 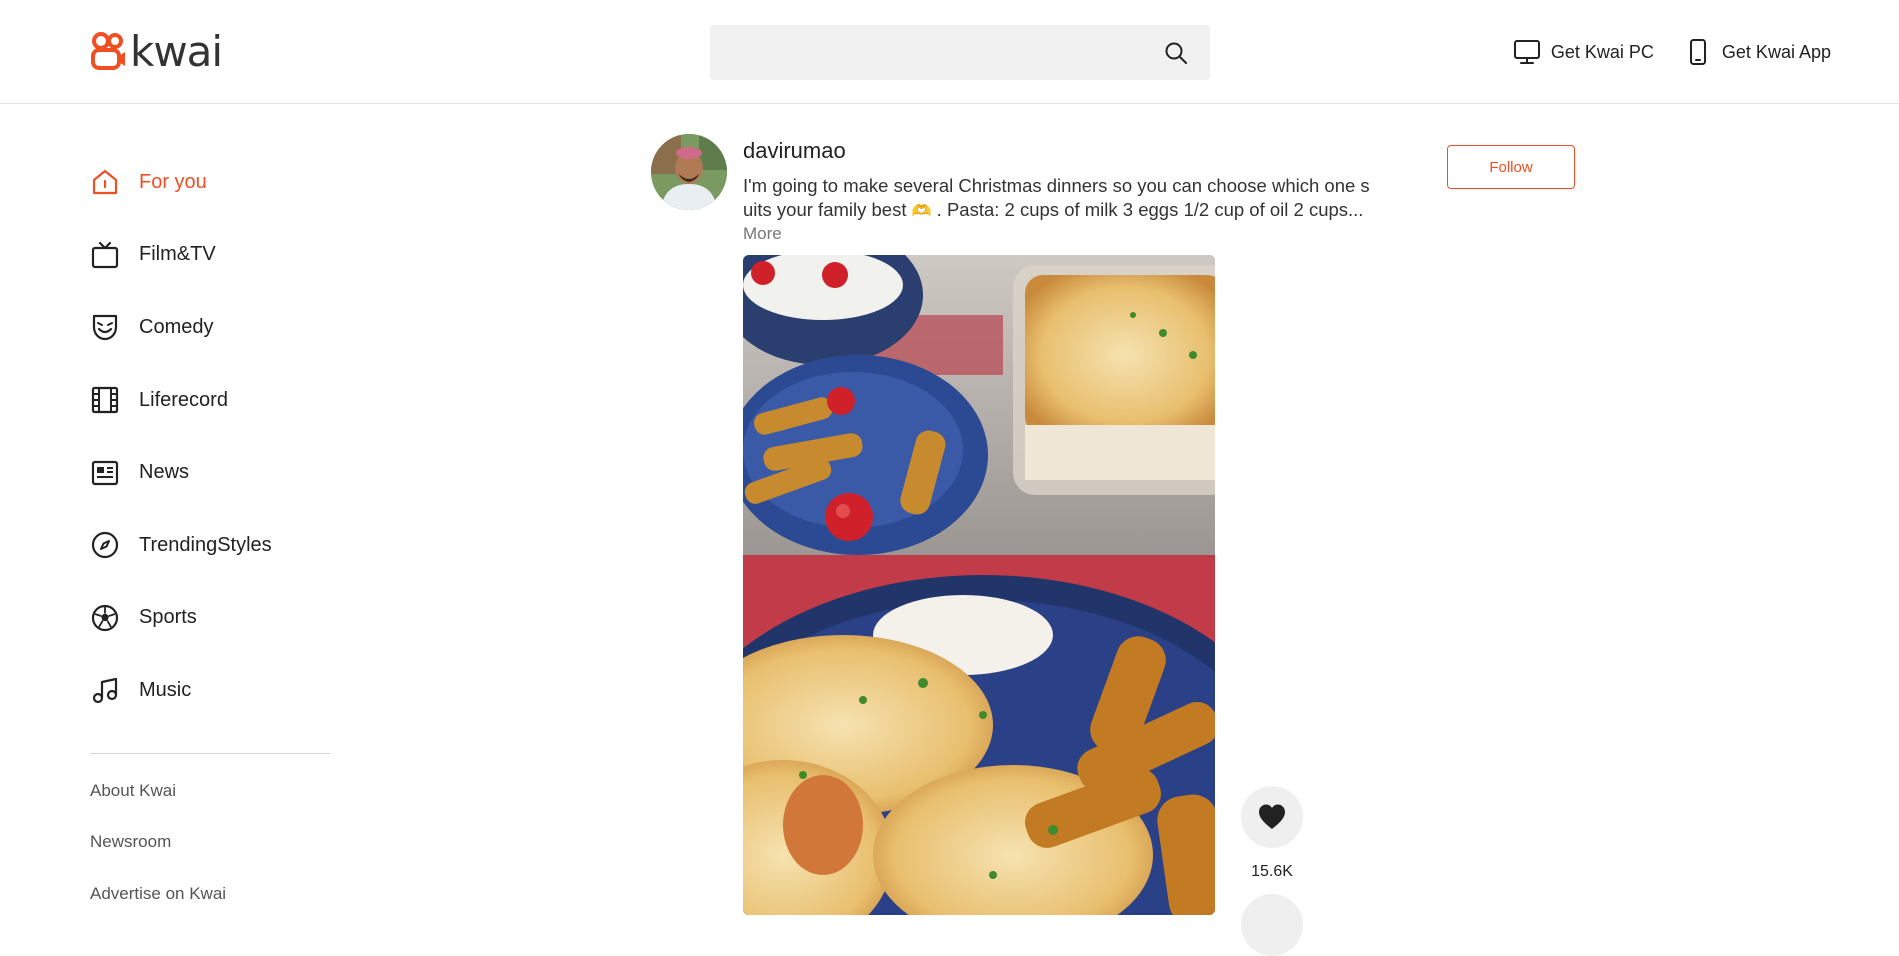 I want to click on sidebar-item-liferecord: Liferecord, so click(x=210, y=400).